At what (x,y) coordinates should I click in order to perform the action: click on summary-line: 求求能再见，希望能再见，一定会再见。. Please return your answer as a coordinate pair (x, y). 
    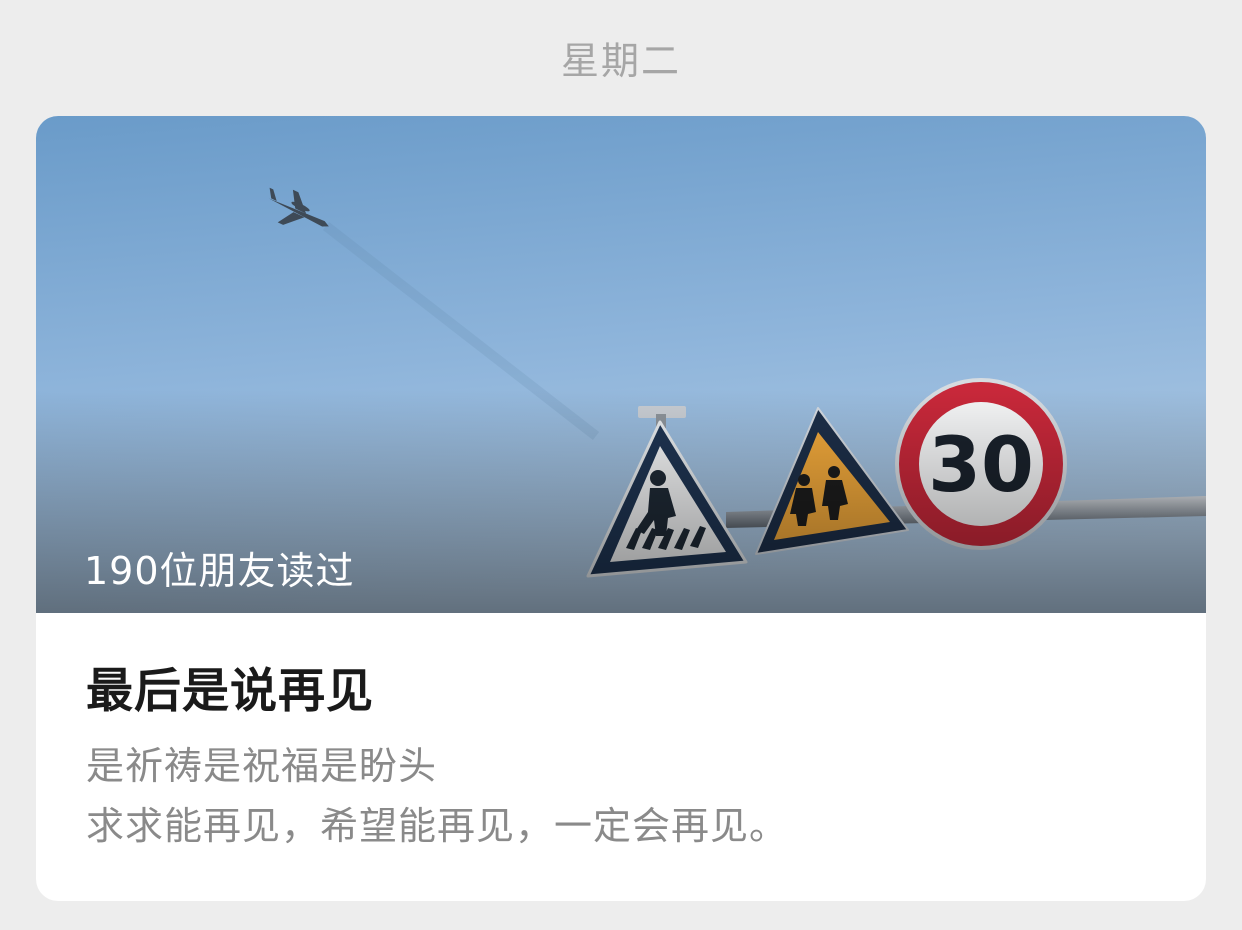
    Looking at the image, I should click on (437, 826).